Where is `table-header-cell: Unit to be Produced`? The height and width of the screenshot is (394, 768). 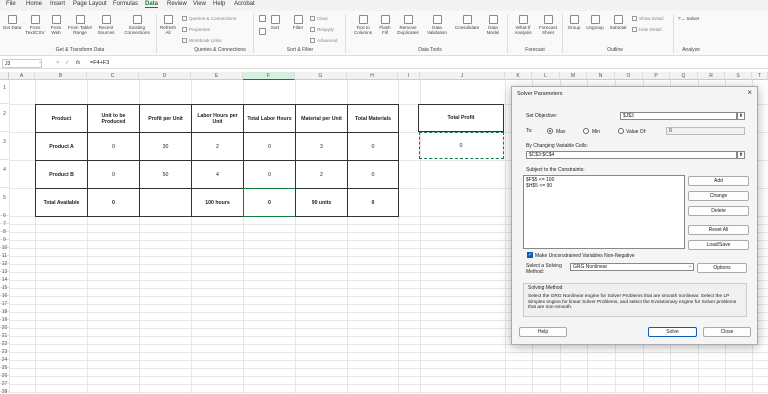 table-header-cell: Unit to be Produced is located at coordinates (113, 118).